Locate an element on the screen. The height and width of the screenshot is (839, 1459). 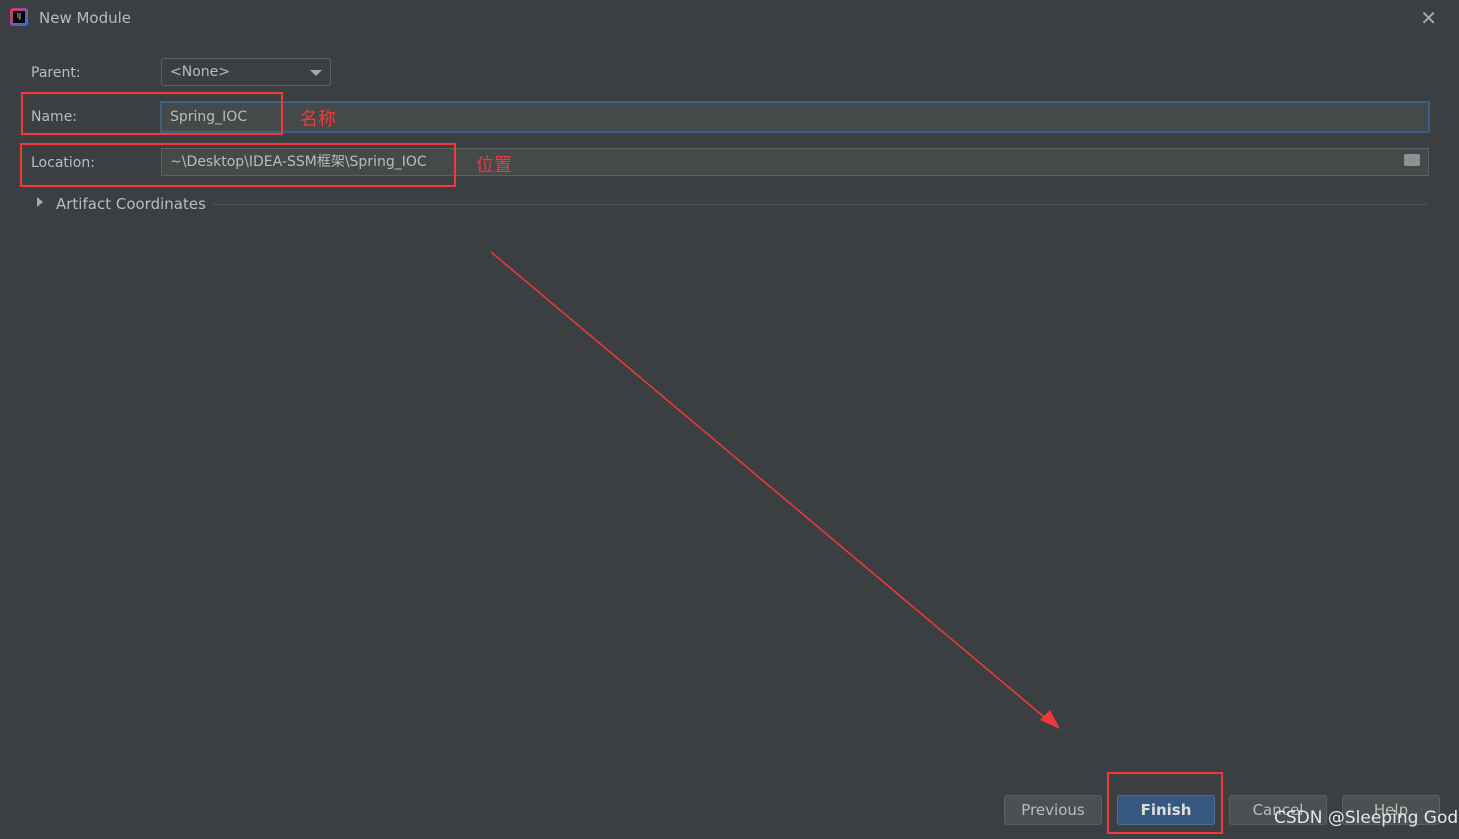
watermark: CSDN @Sleeping God is located at coordinates (1366, 818).